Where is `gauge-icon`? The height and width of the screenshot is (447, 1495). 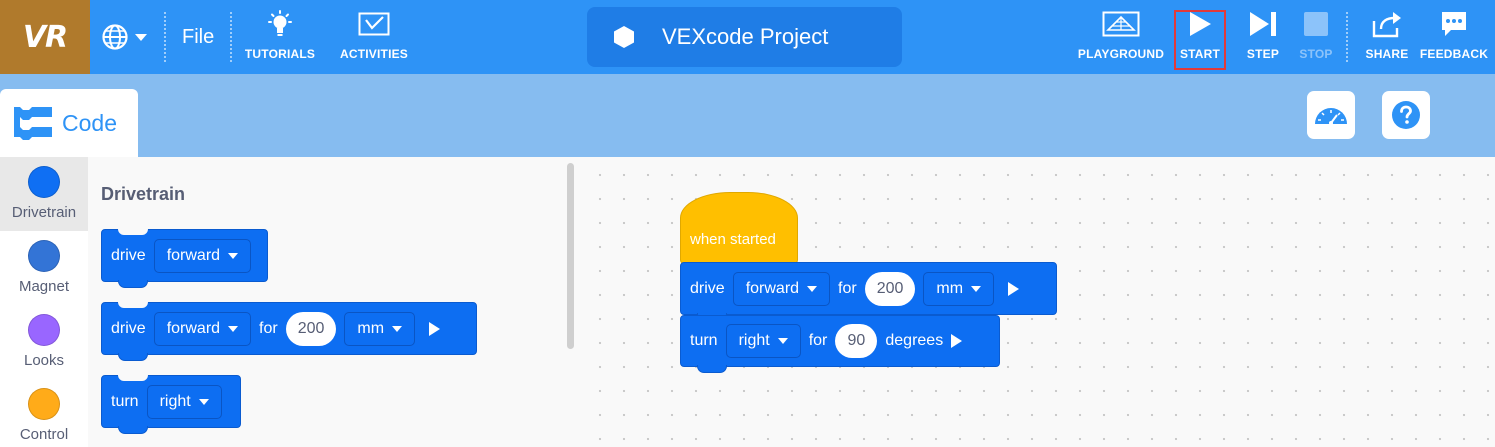 gauge-icon is located at coordinates (1331, 116).